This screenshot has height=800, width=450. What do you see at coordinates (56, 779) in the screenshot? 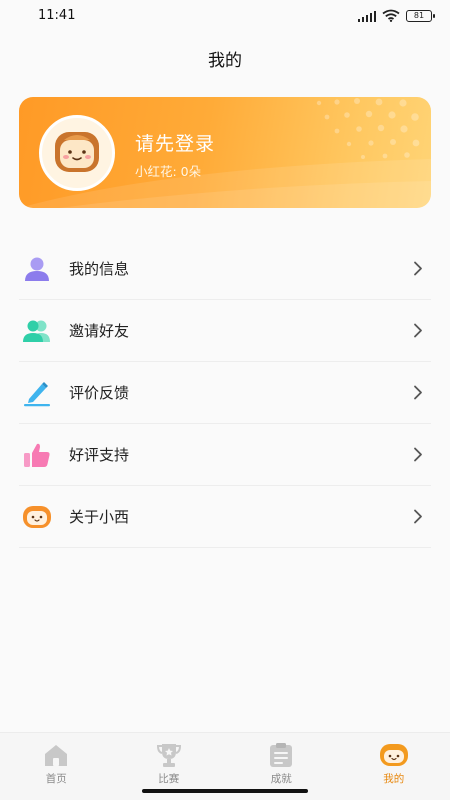
I see `tab-label: 首页` at bounding box center [56, 779].